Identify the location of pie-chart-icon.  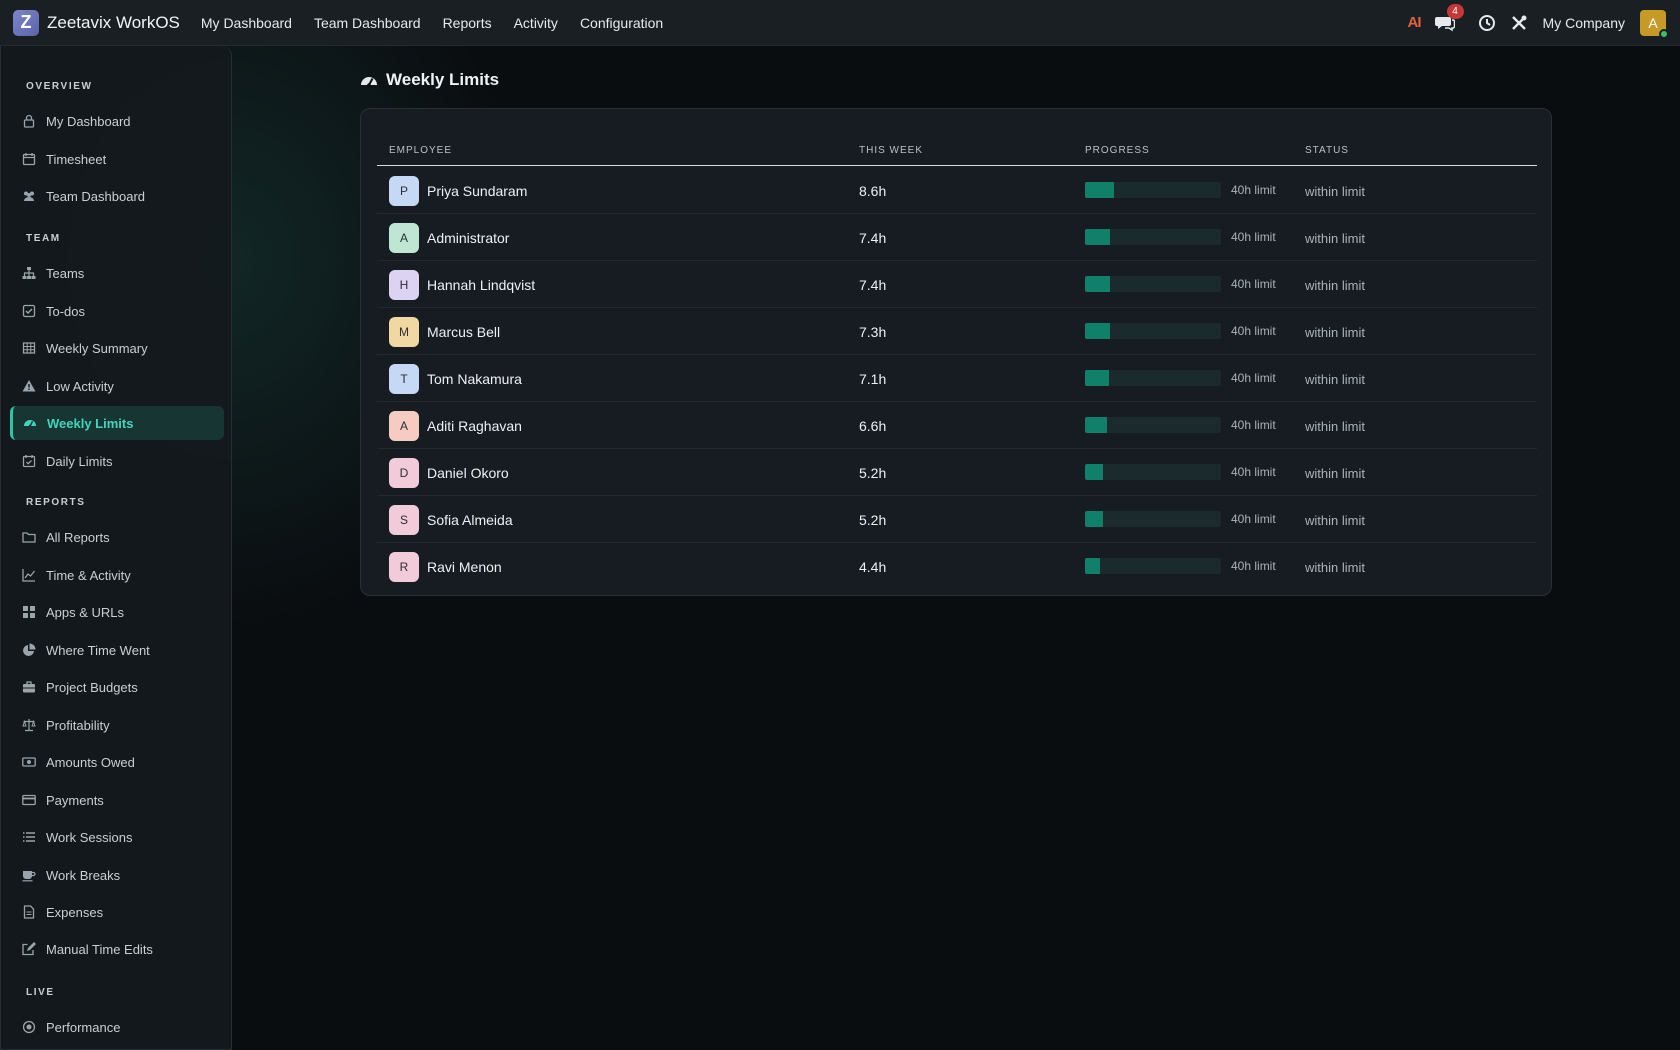
(29, 649).